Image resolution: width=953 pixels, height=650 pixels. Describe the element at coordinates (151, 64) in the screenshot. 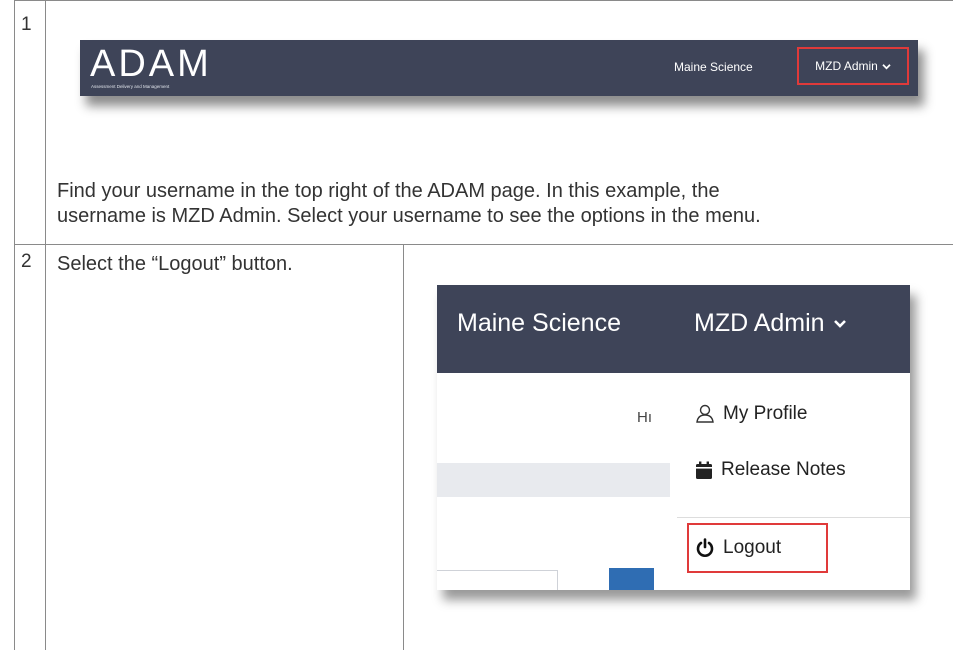

I see `adam-logo: ADAM` at that location.